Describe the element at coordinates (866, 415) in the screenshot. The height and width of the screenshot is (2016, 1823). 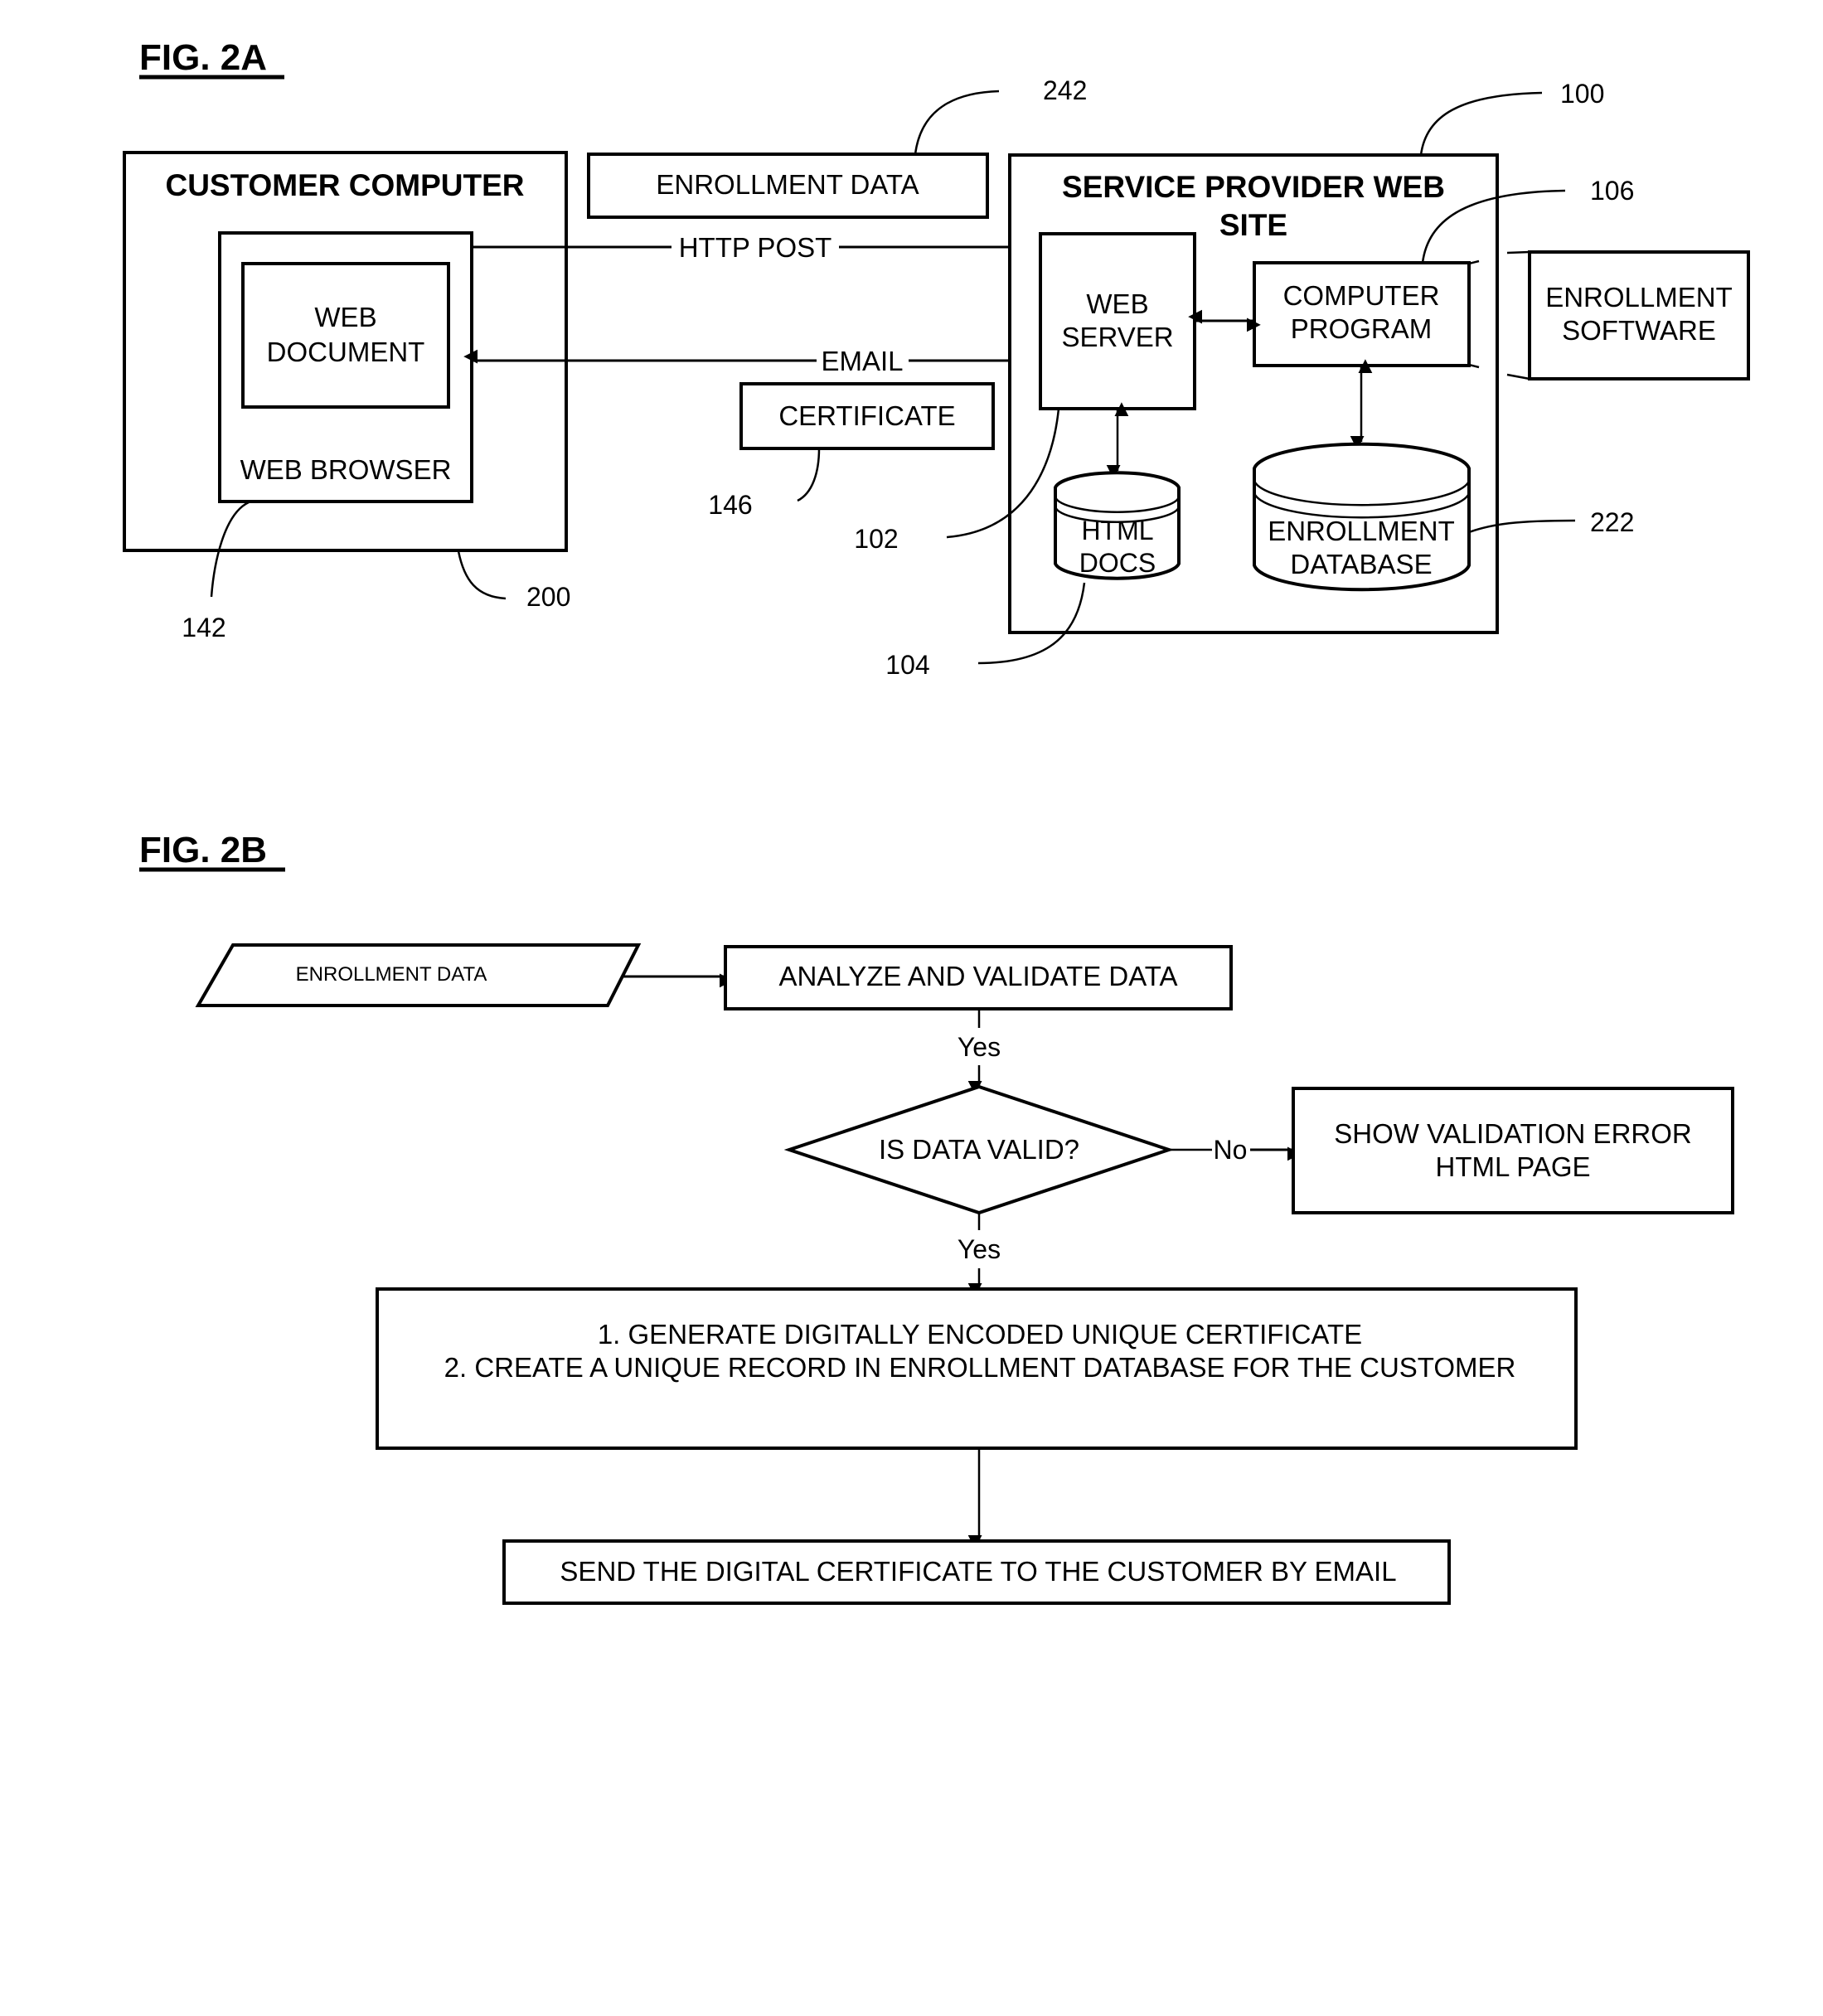
I see `certificate-label: CERTIFICATE` at that location.